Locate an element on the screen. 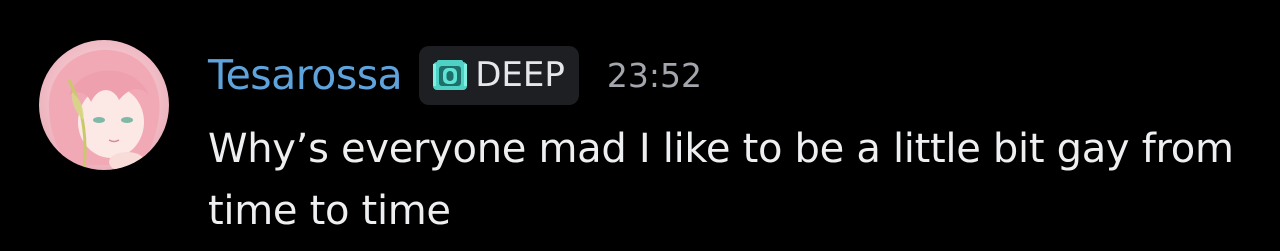  avatar-image is located at coordinates (104, 109).